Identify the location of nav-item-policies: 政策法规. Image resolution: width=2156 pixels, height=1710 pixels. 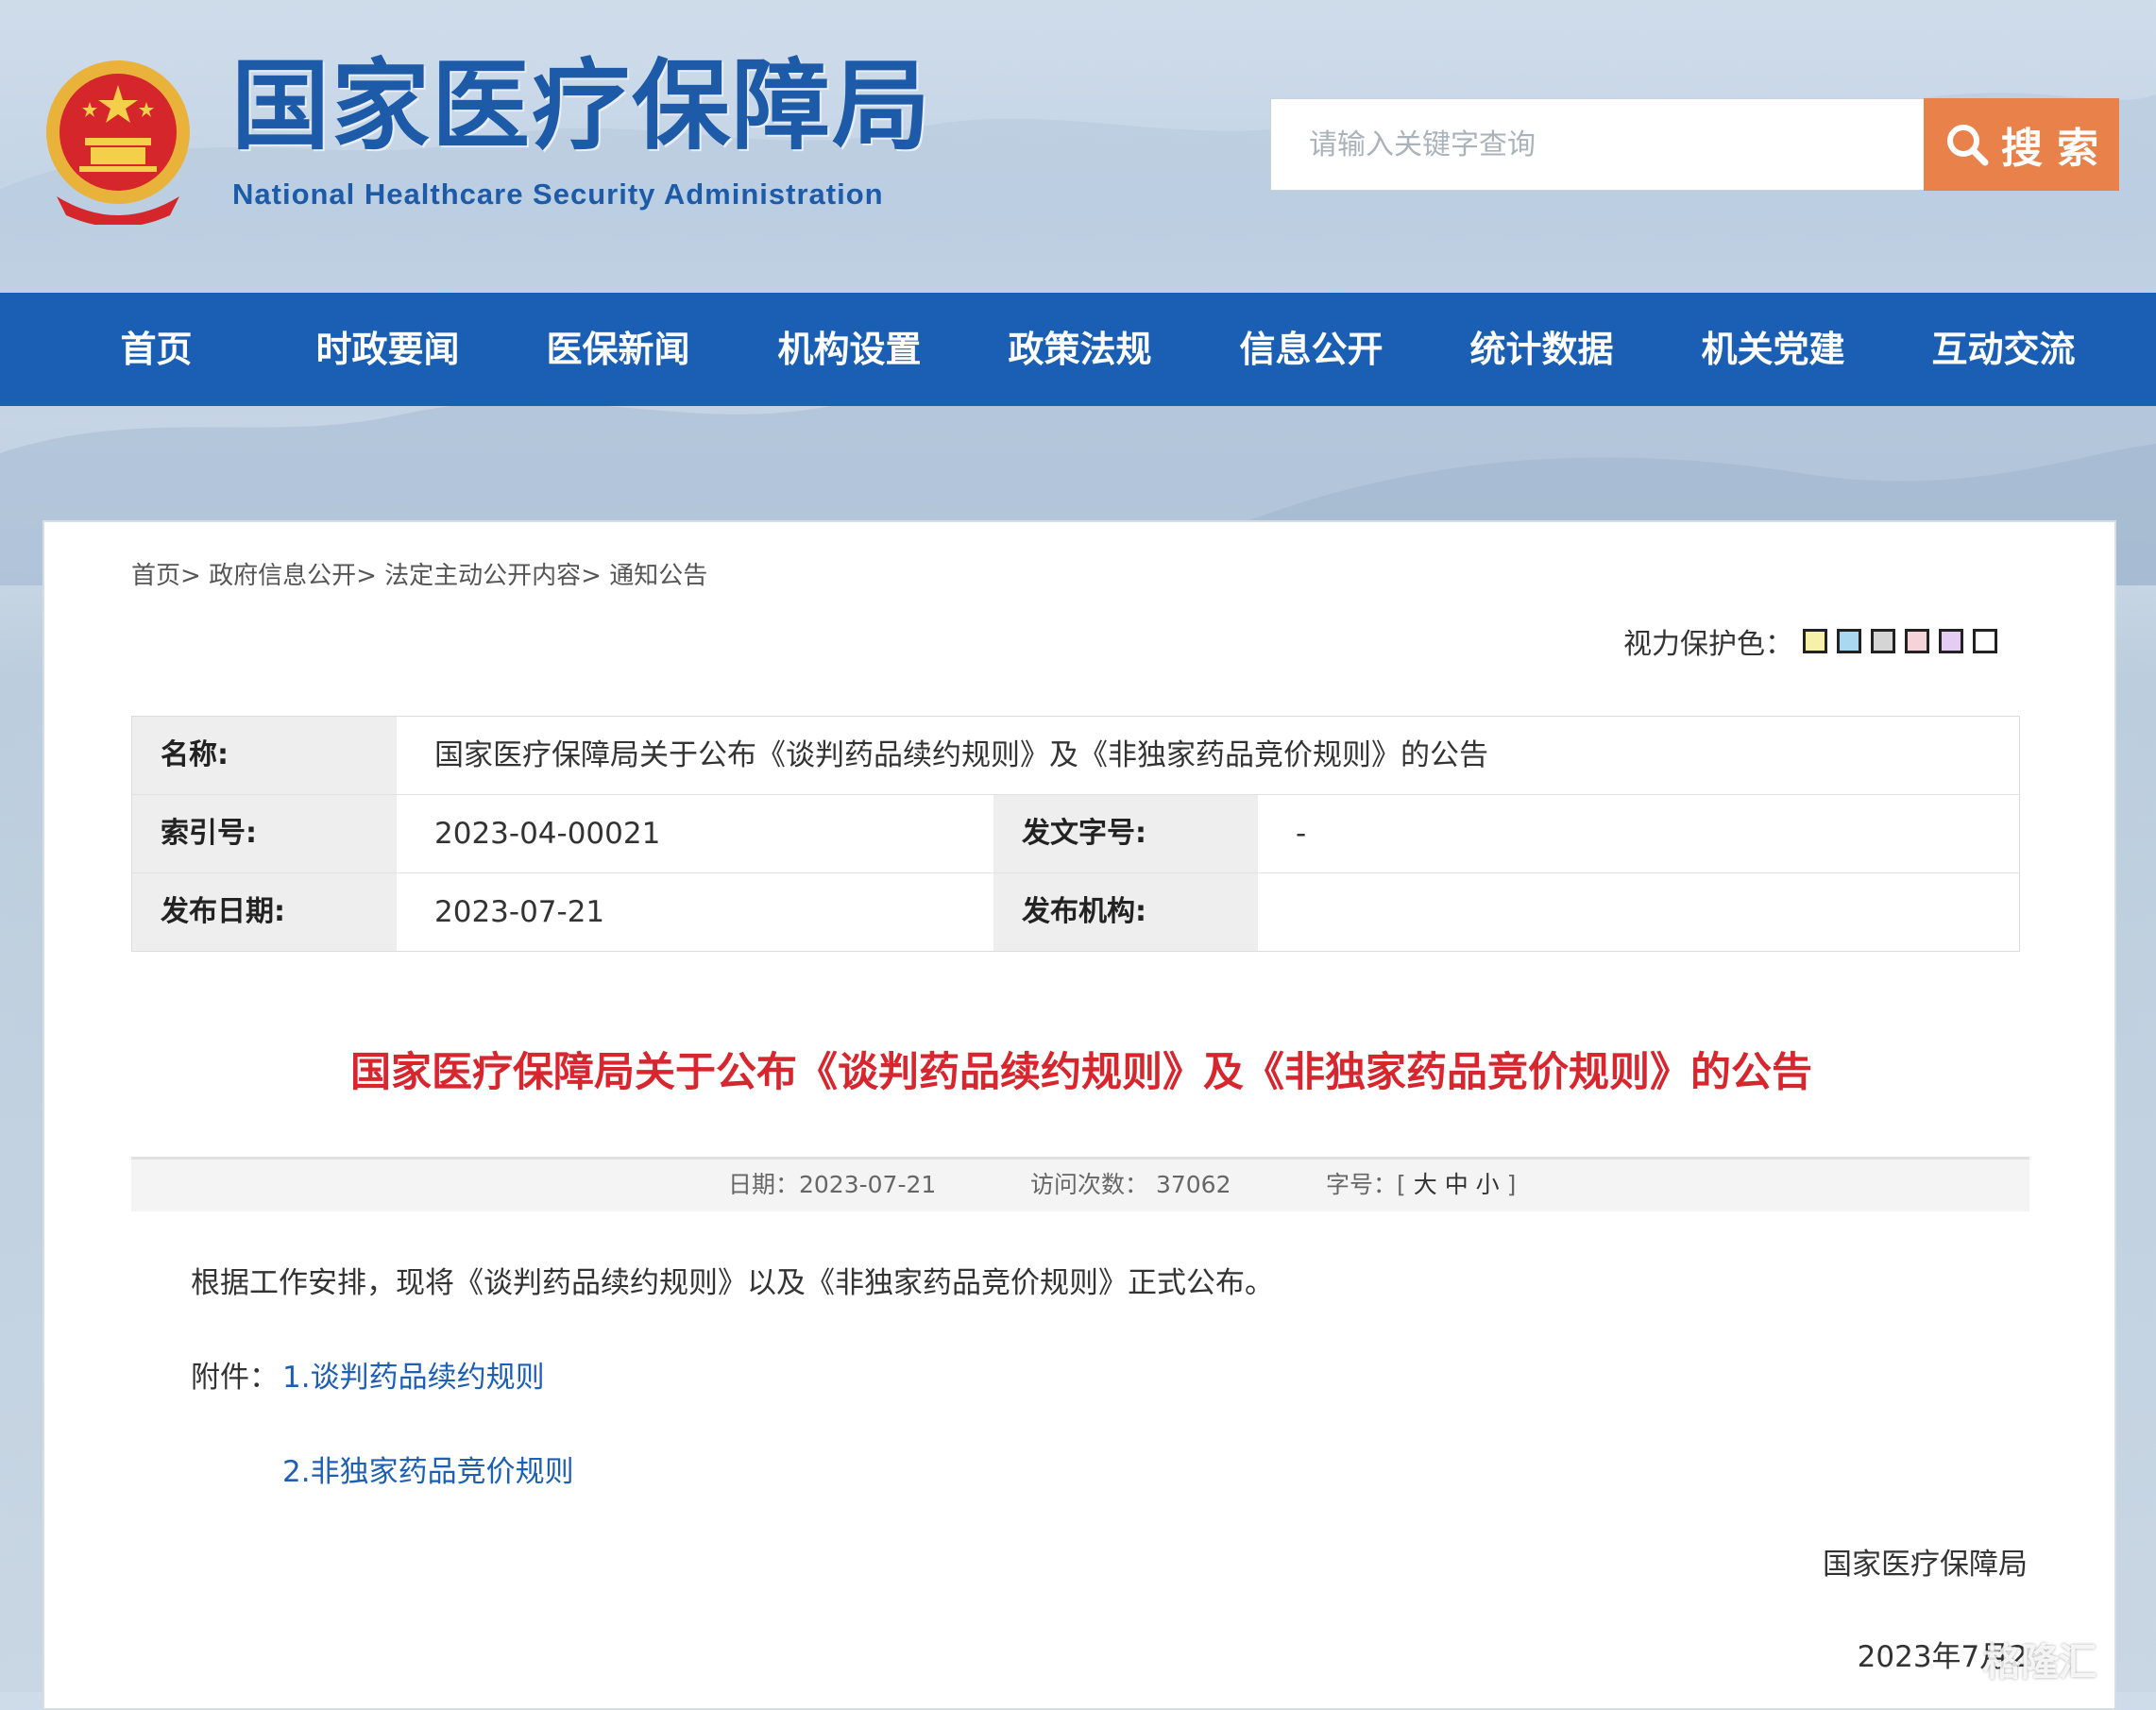
(1080, 349).